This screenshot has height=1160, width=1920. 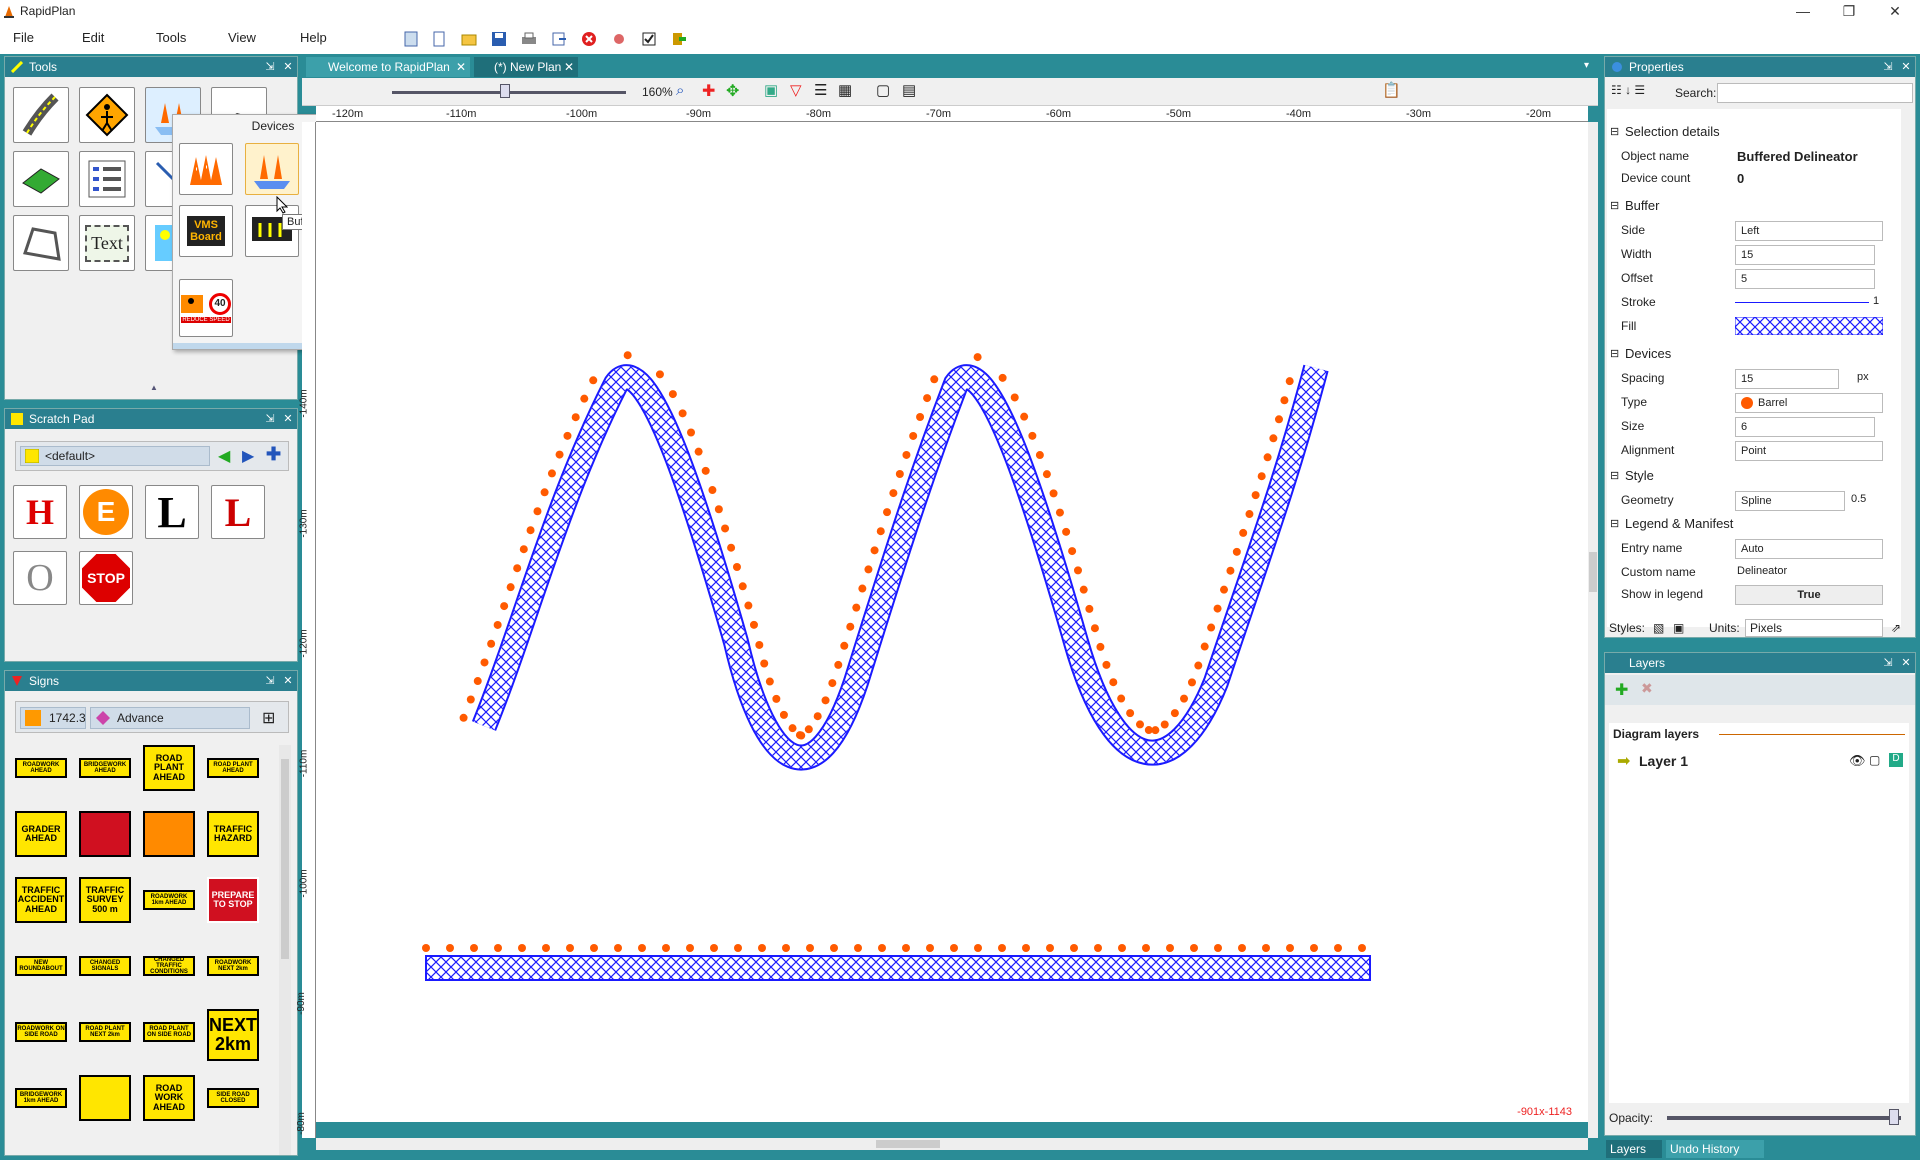 What do you see at coordinates (233, 834) in the screenshot?
I see `sign-item: TRAFFIC HAZARD` at bounding box center [233, 834].